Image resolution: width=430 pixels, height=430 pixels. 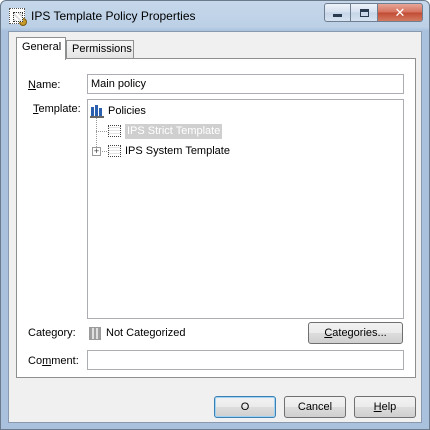 I want to click on category-label: Category:, so click(x=52, y=333).